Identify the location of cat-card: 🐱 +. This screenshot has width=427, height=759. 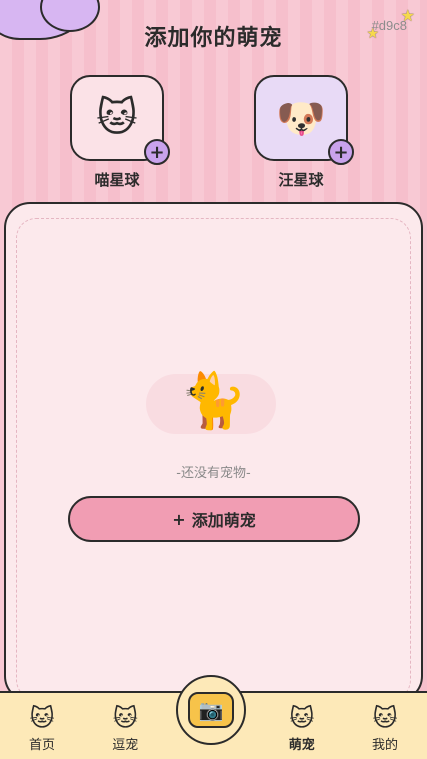
(120, 120).